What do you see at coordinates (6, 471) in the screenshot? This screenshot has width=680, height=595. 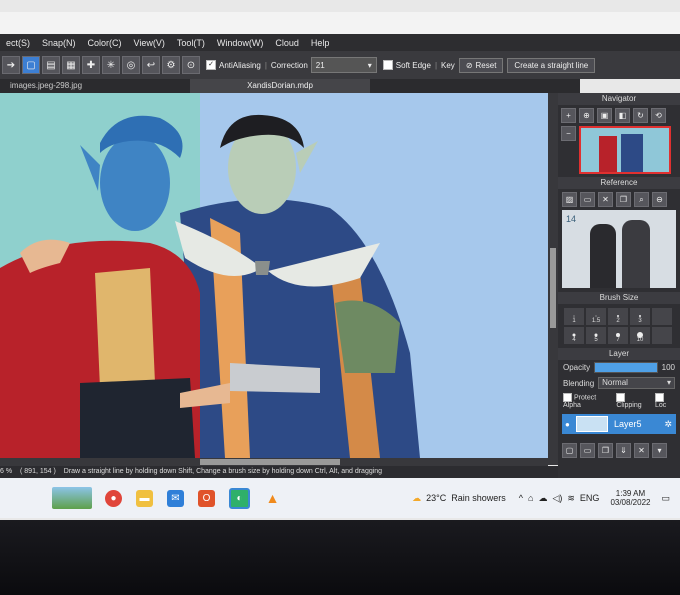 I see `zoom-level: 6 %` at bounding box center [6, 471].